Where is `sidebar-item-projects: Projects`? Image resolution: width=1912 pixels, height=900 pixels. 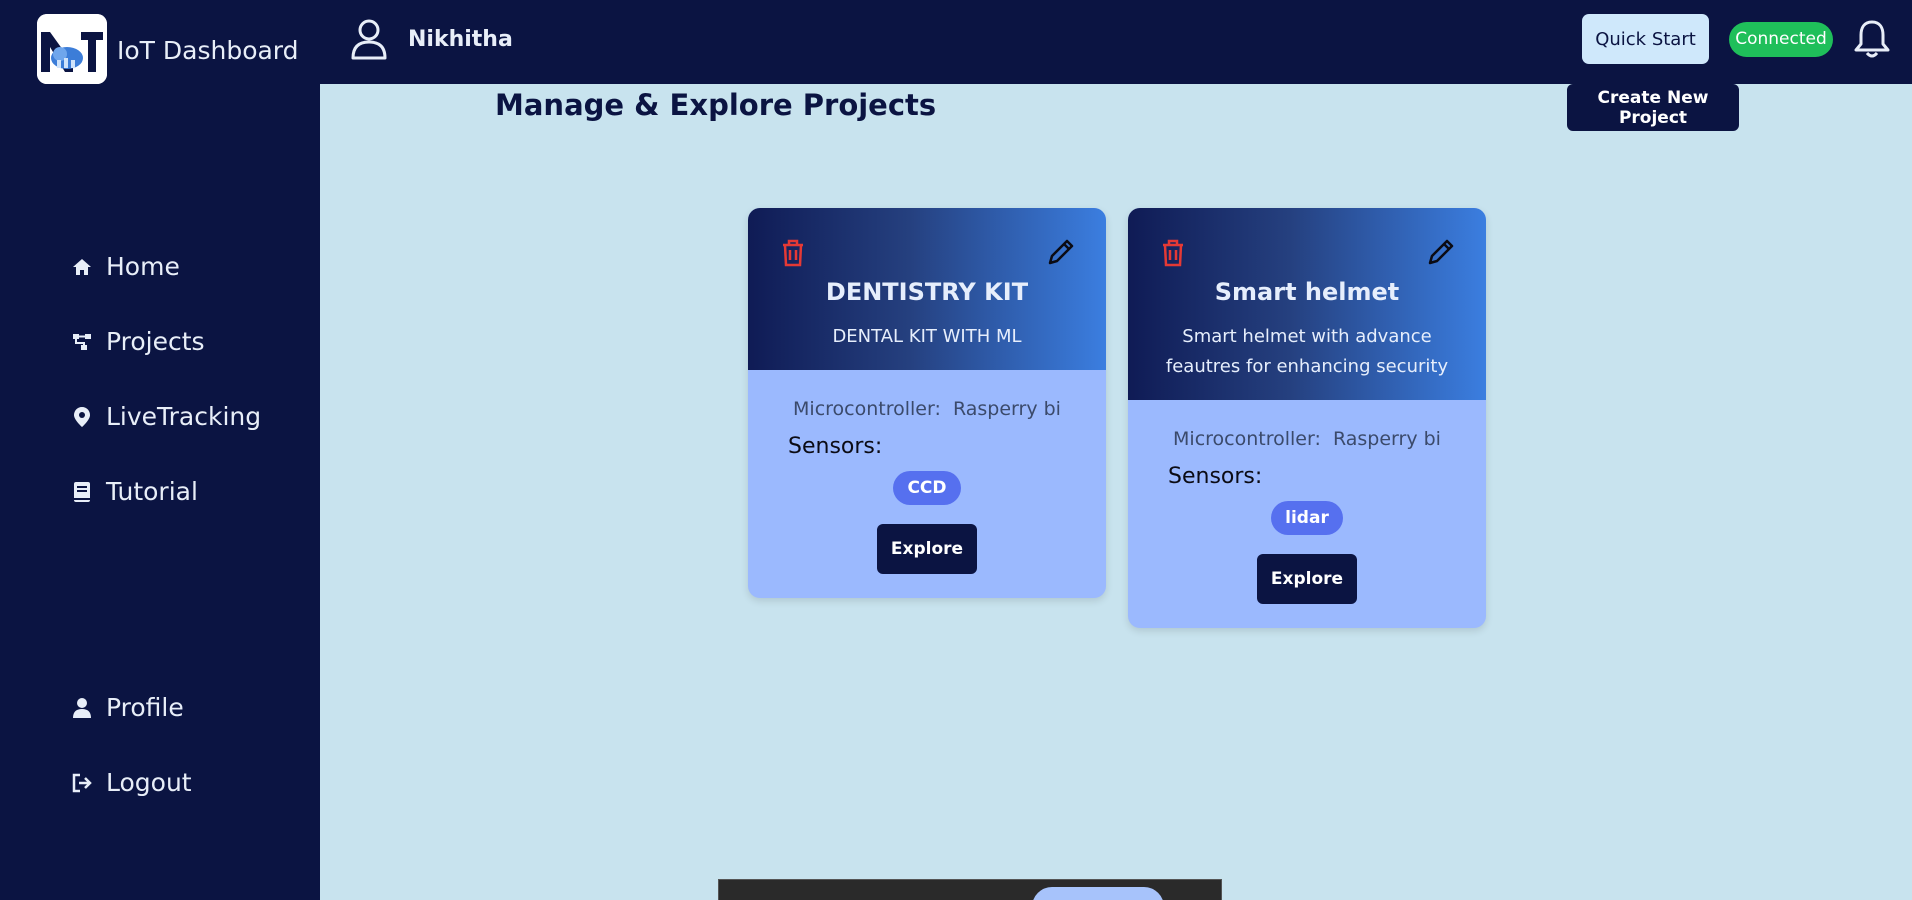 sidebar-item-projects: Projects is located at coordinates (138, 341).